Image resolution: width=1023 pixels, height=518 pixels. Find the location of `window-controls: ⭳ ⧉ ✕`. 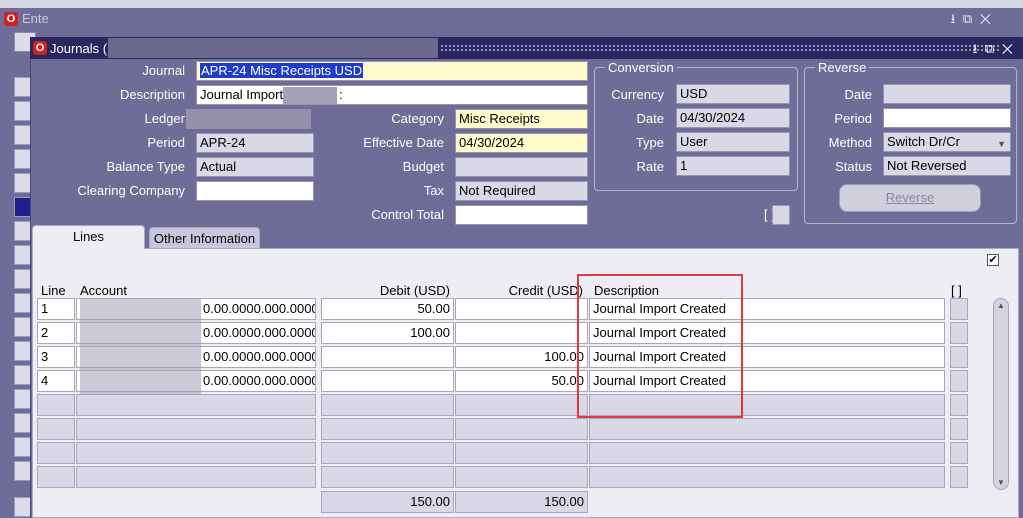

window-controls: ⭳ ⧉ ✕ is located at coordinates (994, 51).